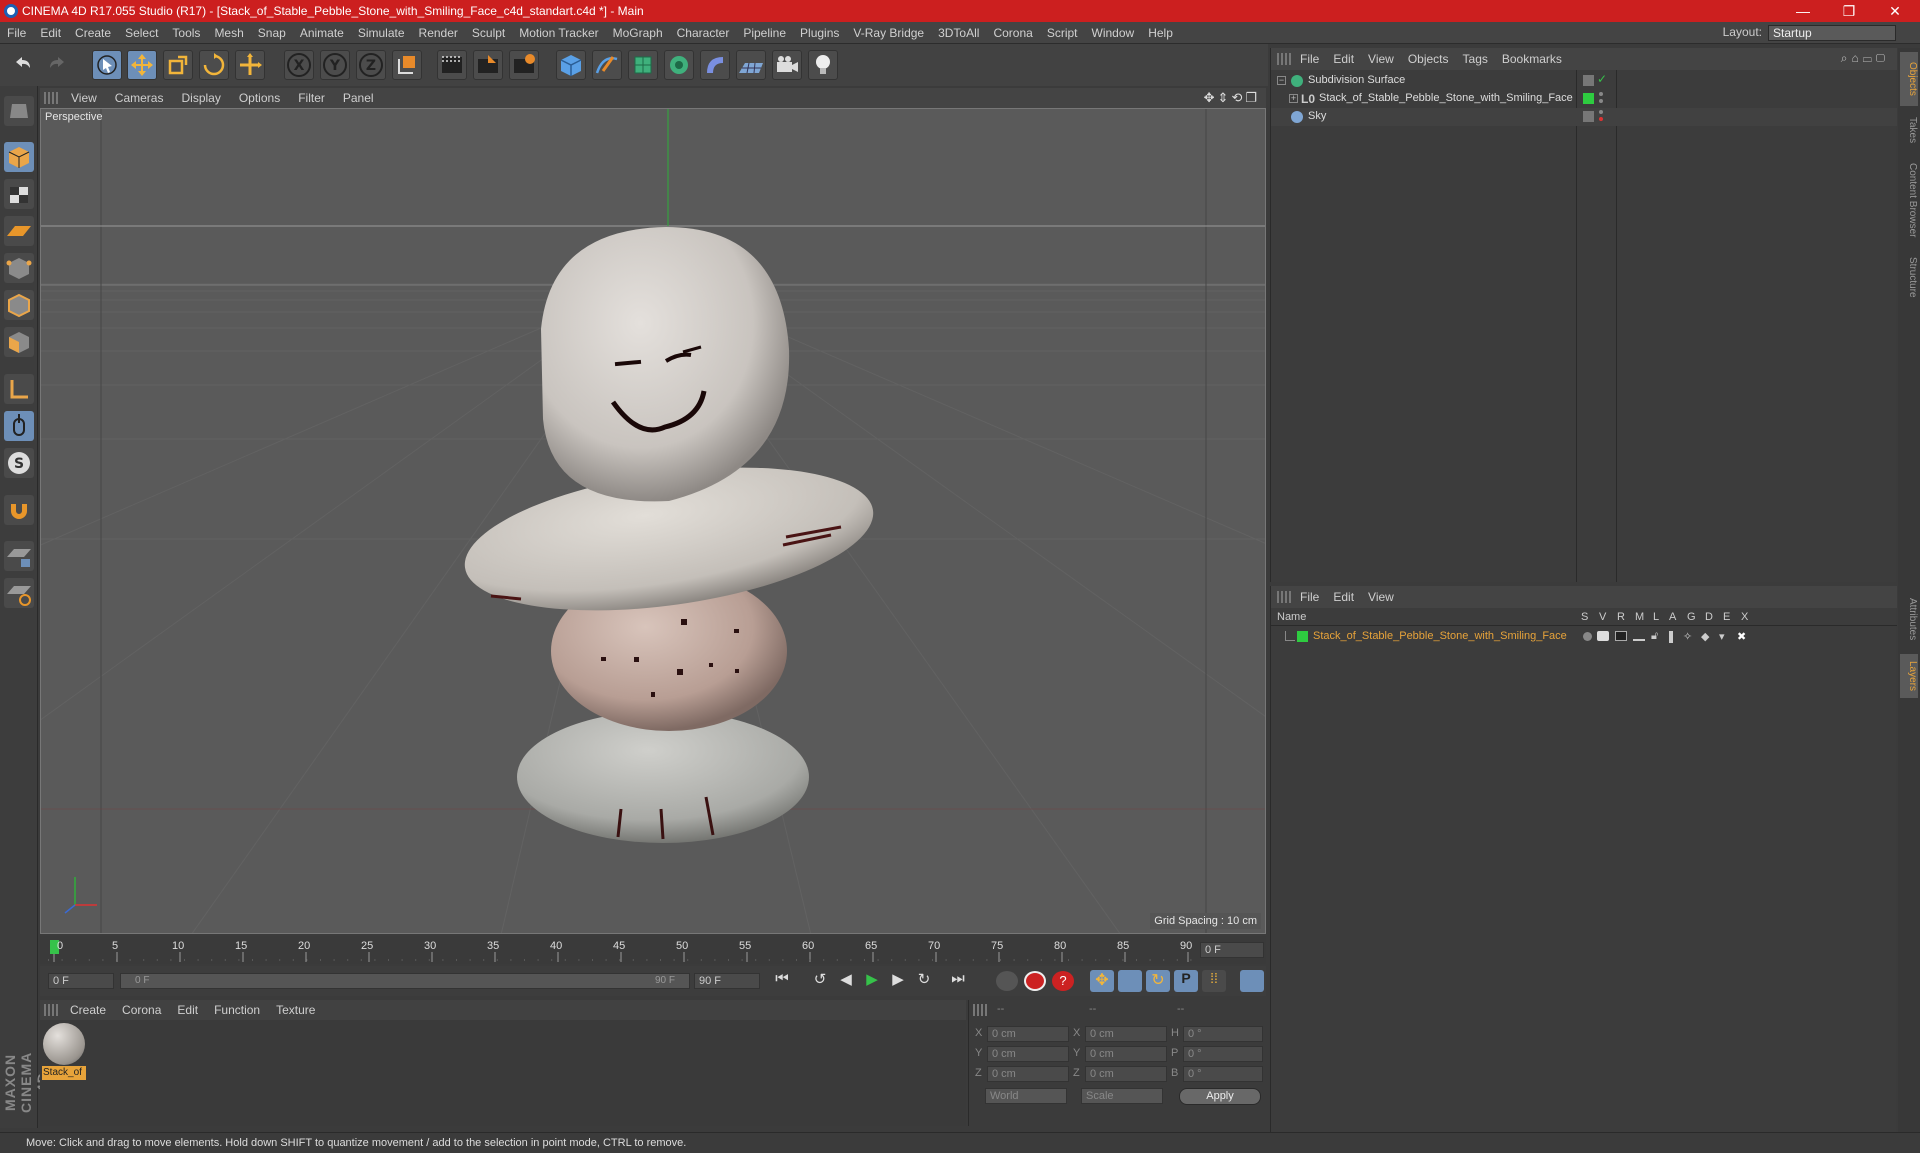  I want to click on subdivision-surface-icon, so click(643, 65).